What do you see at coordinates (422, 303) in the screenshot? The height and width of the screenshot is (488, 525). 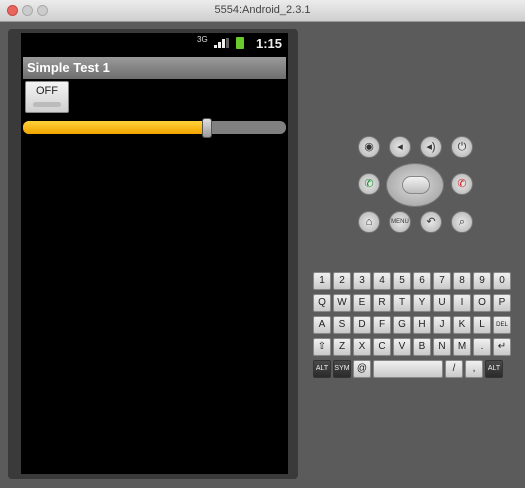 I see `keyboard-key: Y` at bounding box center [422, 303].